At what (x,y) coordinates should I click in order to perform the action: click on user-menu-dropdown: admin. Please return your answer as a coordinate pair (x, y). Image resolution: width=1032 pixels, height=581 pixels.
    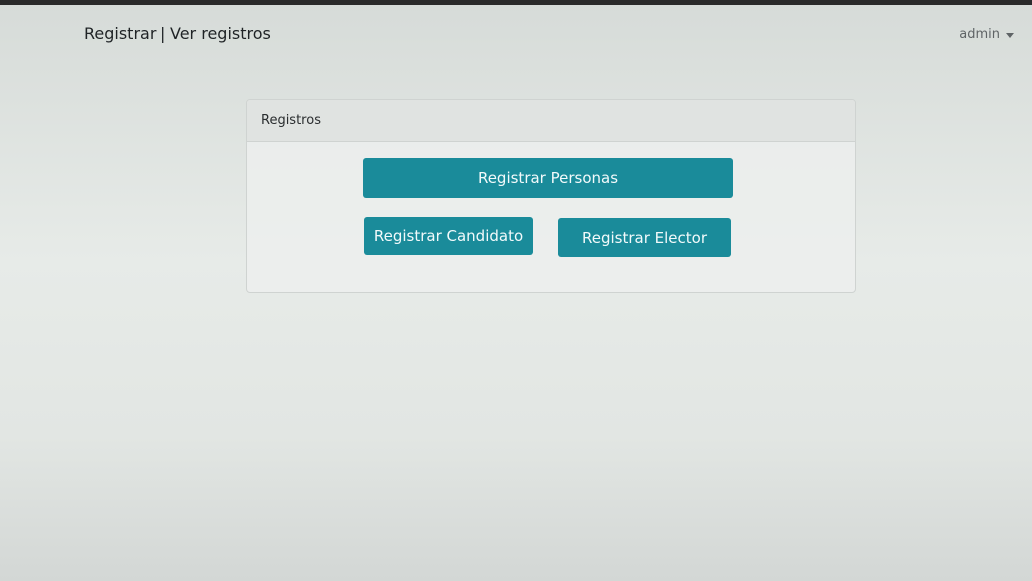
    Looking at the image, I should click on (986, 34).